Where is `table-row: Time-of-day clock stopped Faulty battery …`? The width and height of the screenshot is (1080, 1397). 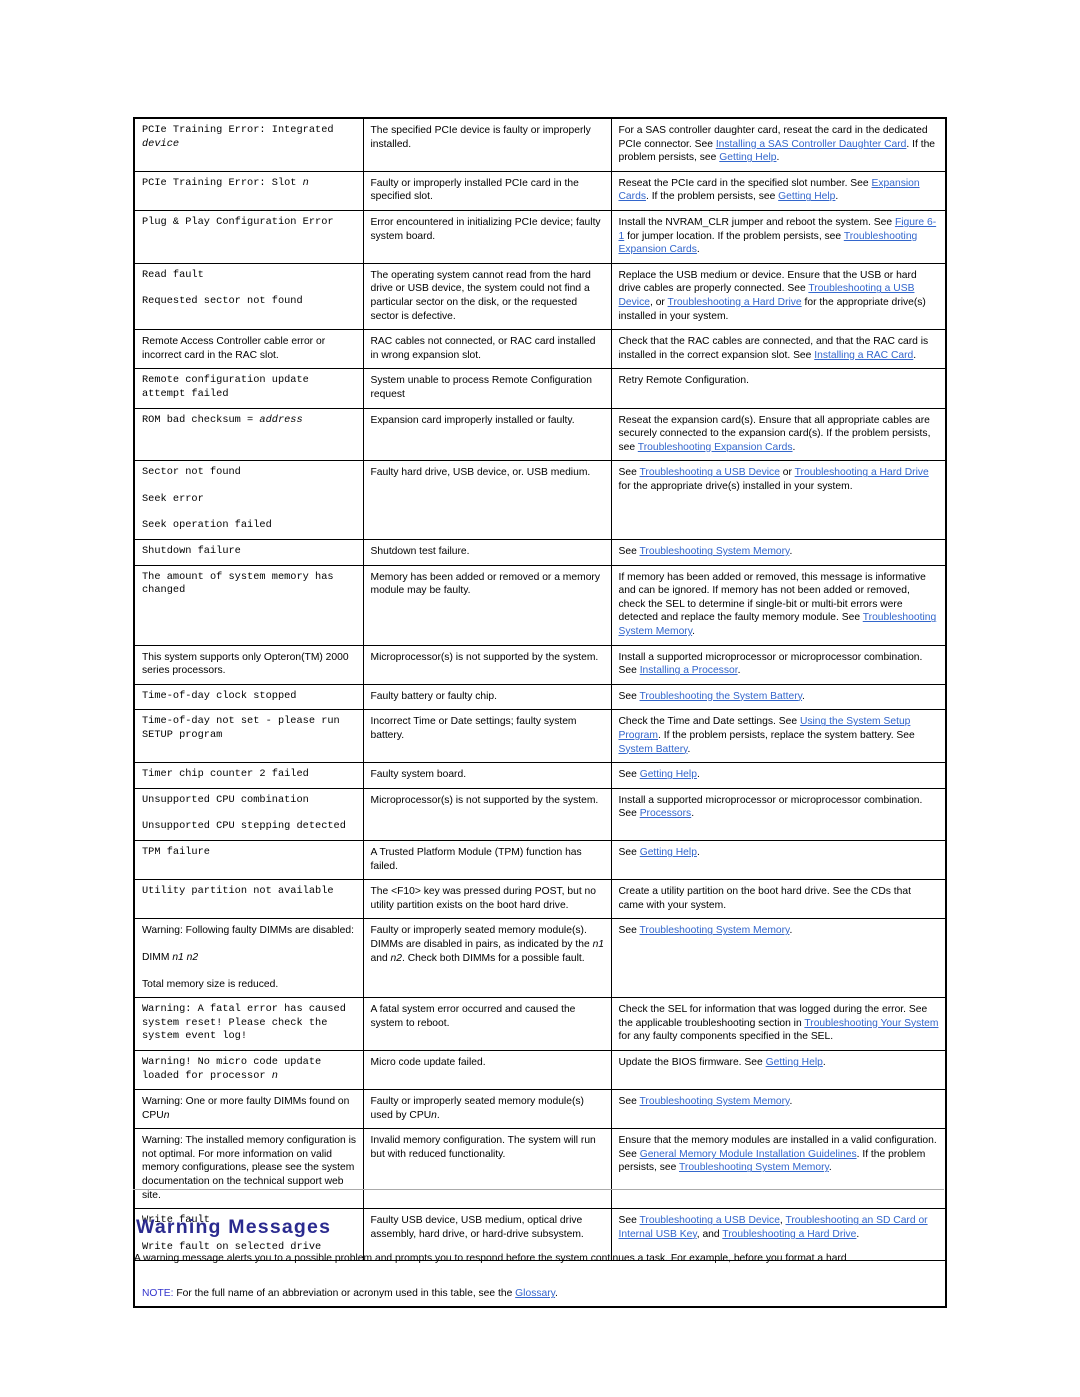
table-row: Time-of-day clock stopped Faulty battery … is located at coordinates (540, 697).